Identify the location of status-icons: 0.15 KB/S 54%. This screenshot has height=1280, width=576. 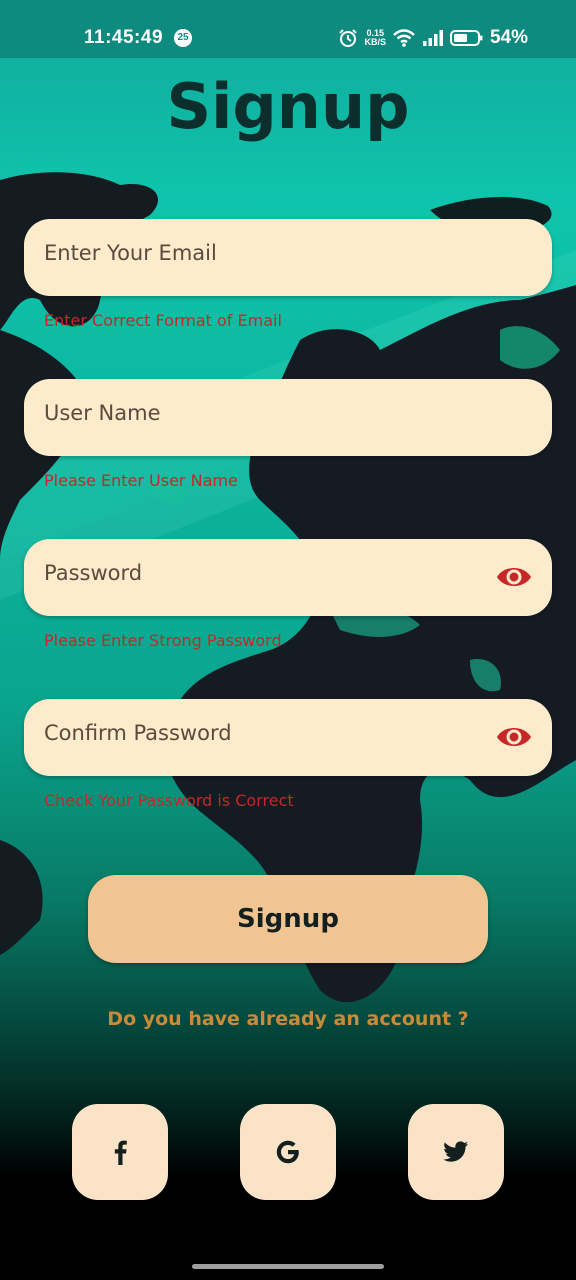
(433, 38).